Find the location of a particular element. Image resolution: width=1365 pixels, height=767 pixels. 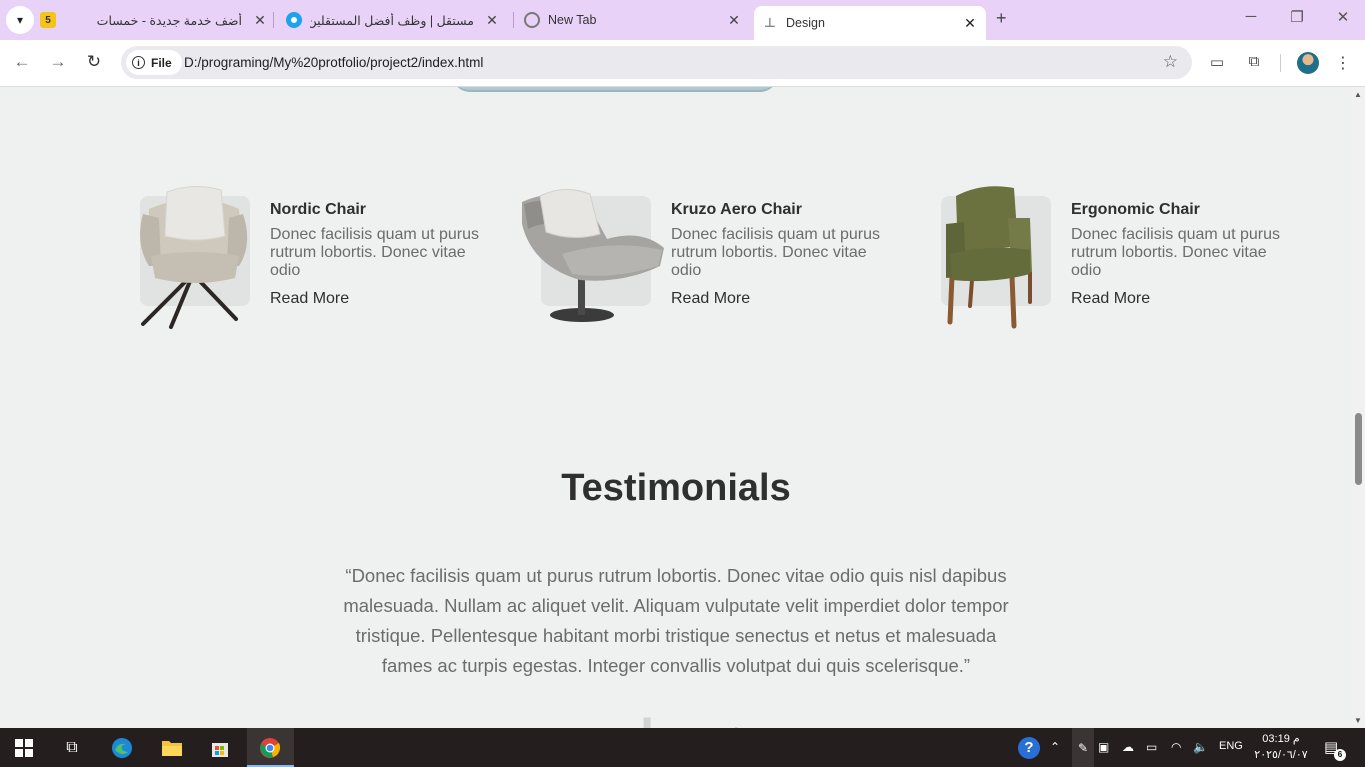

hero-image-bottom-edge is located at coordinates (615, 89).